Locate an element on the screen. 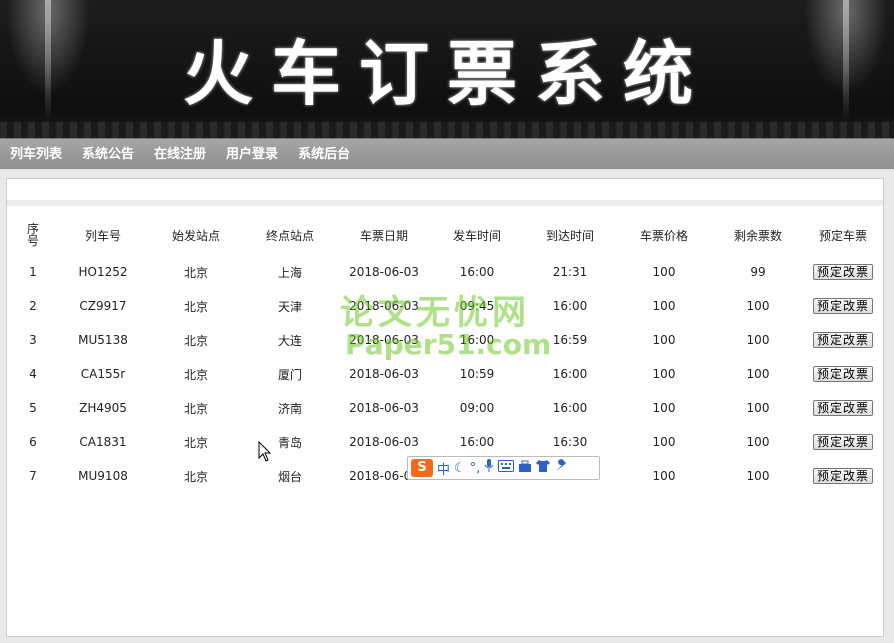 Image resolution: width=894 pixels, height=643 pixels. cell-to: 厦门 is located at coordinates (289, 374).